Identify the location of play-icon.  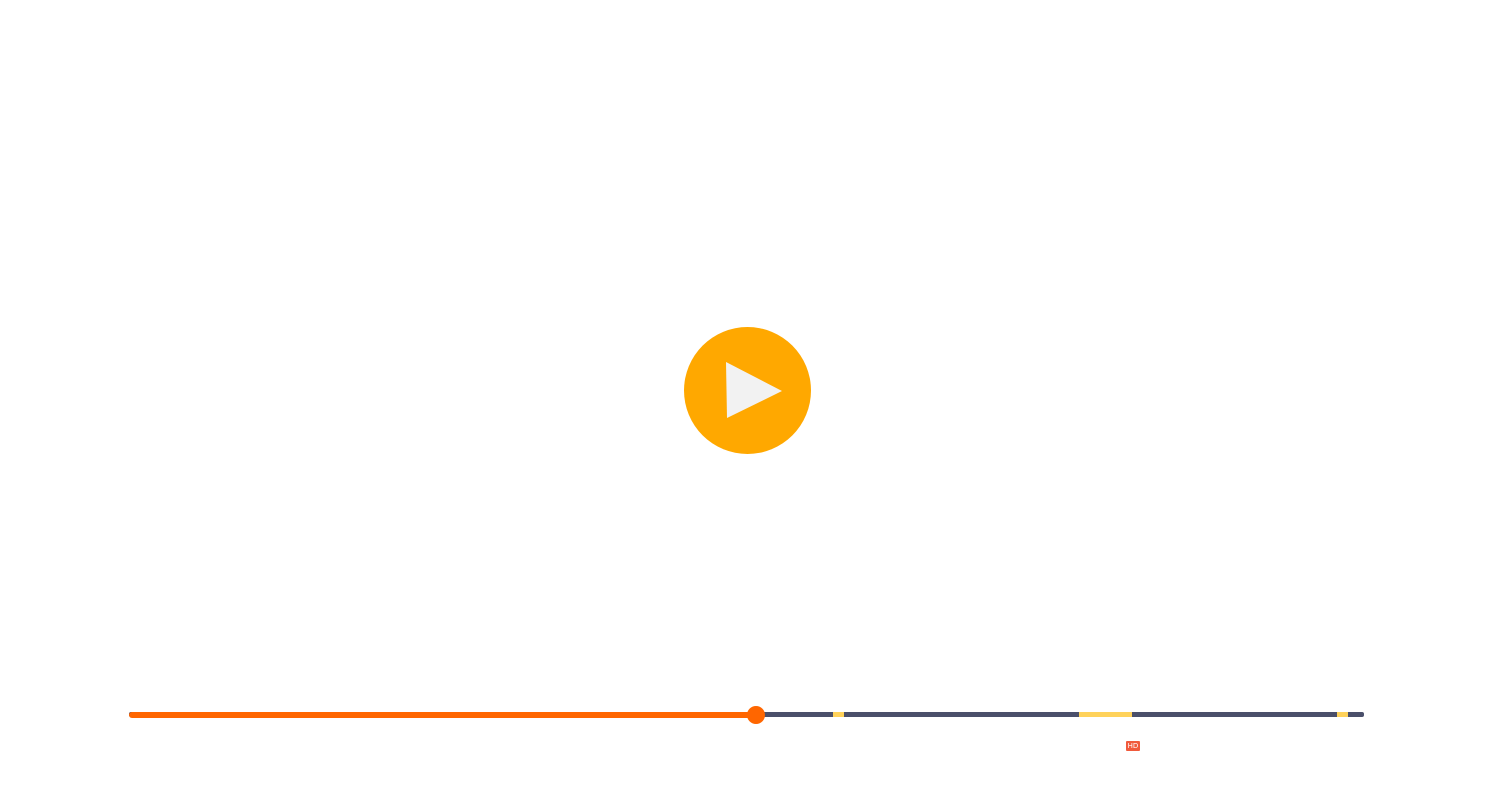
(754, 390).